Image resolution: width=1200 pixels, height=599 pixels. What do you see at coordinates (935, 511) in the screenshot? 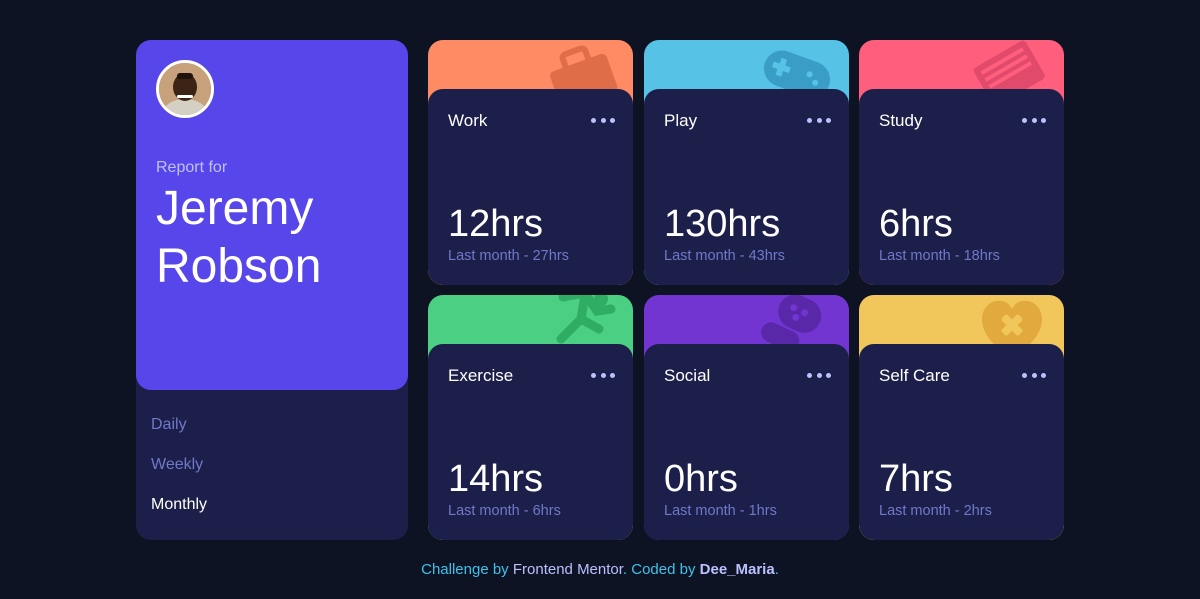
I see `card-previous: Last month - 2hrs` at bounding box center [935, 511].